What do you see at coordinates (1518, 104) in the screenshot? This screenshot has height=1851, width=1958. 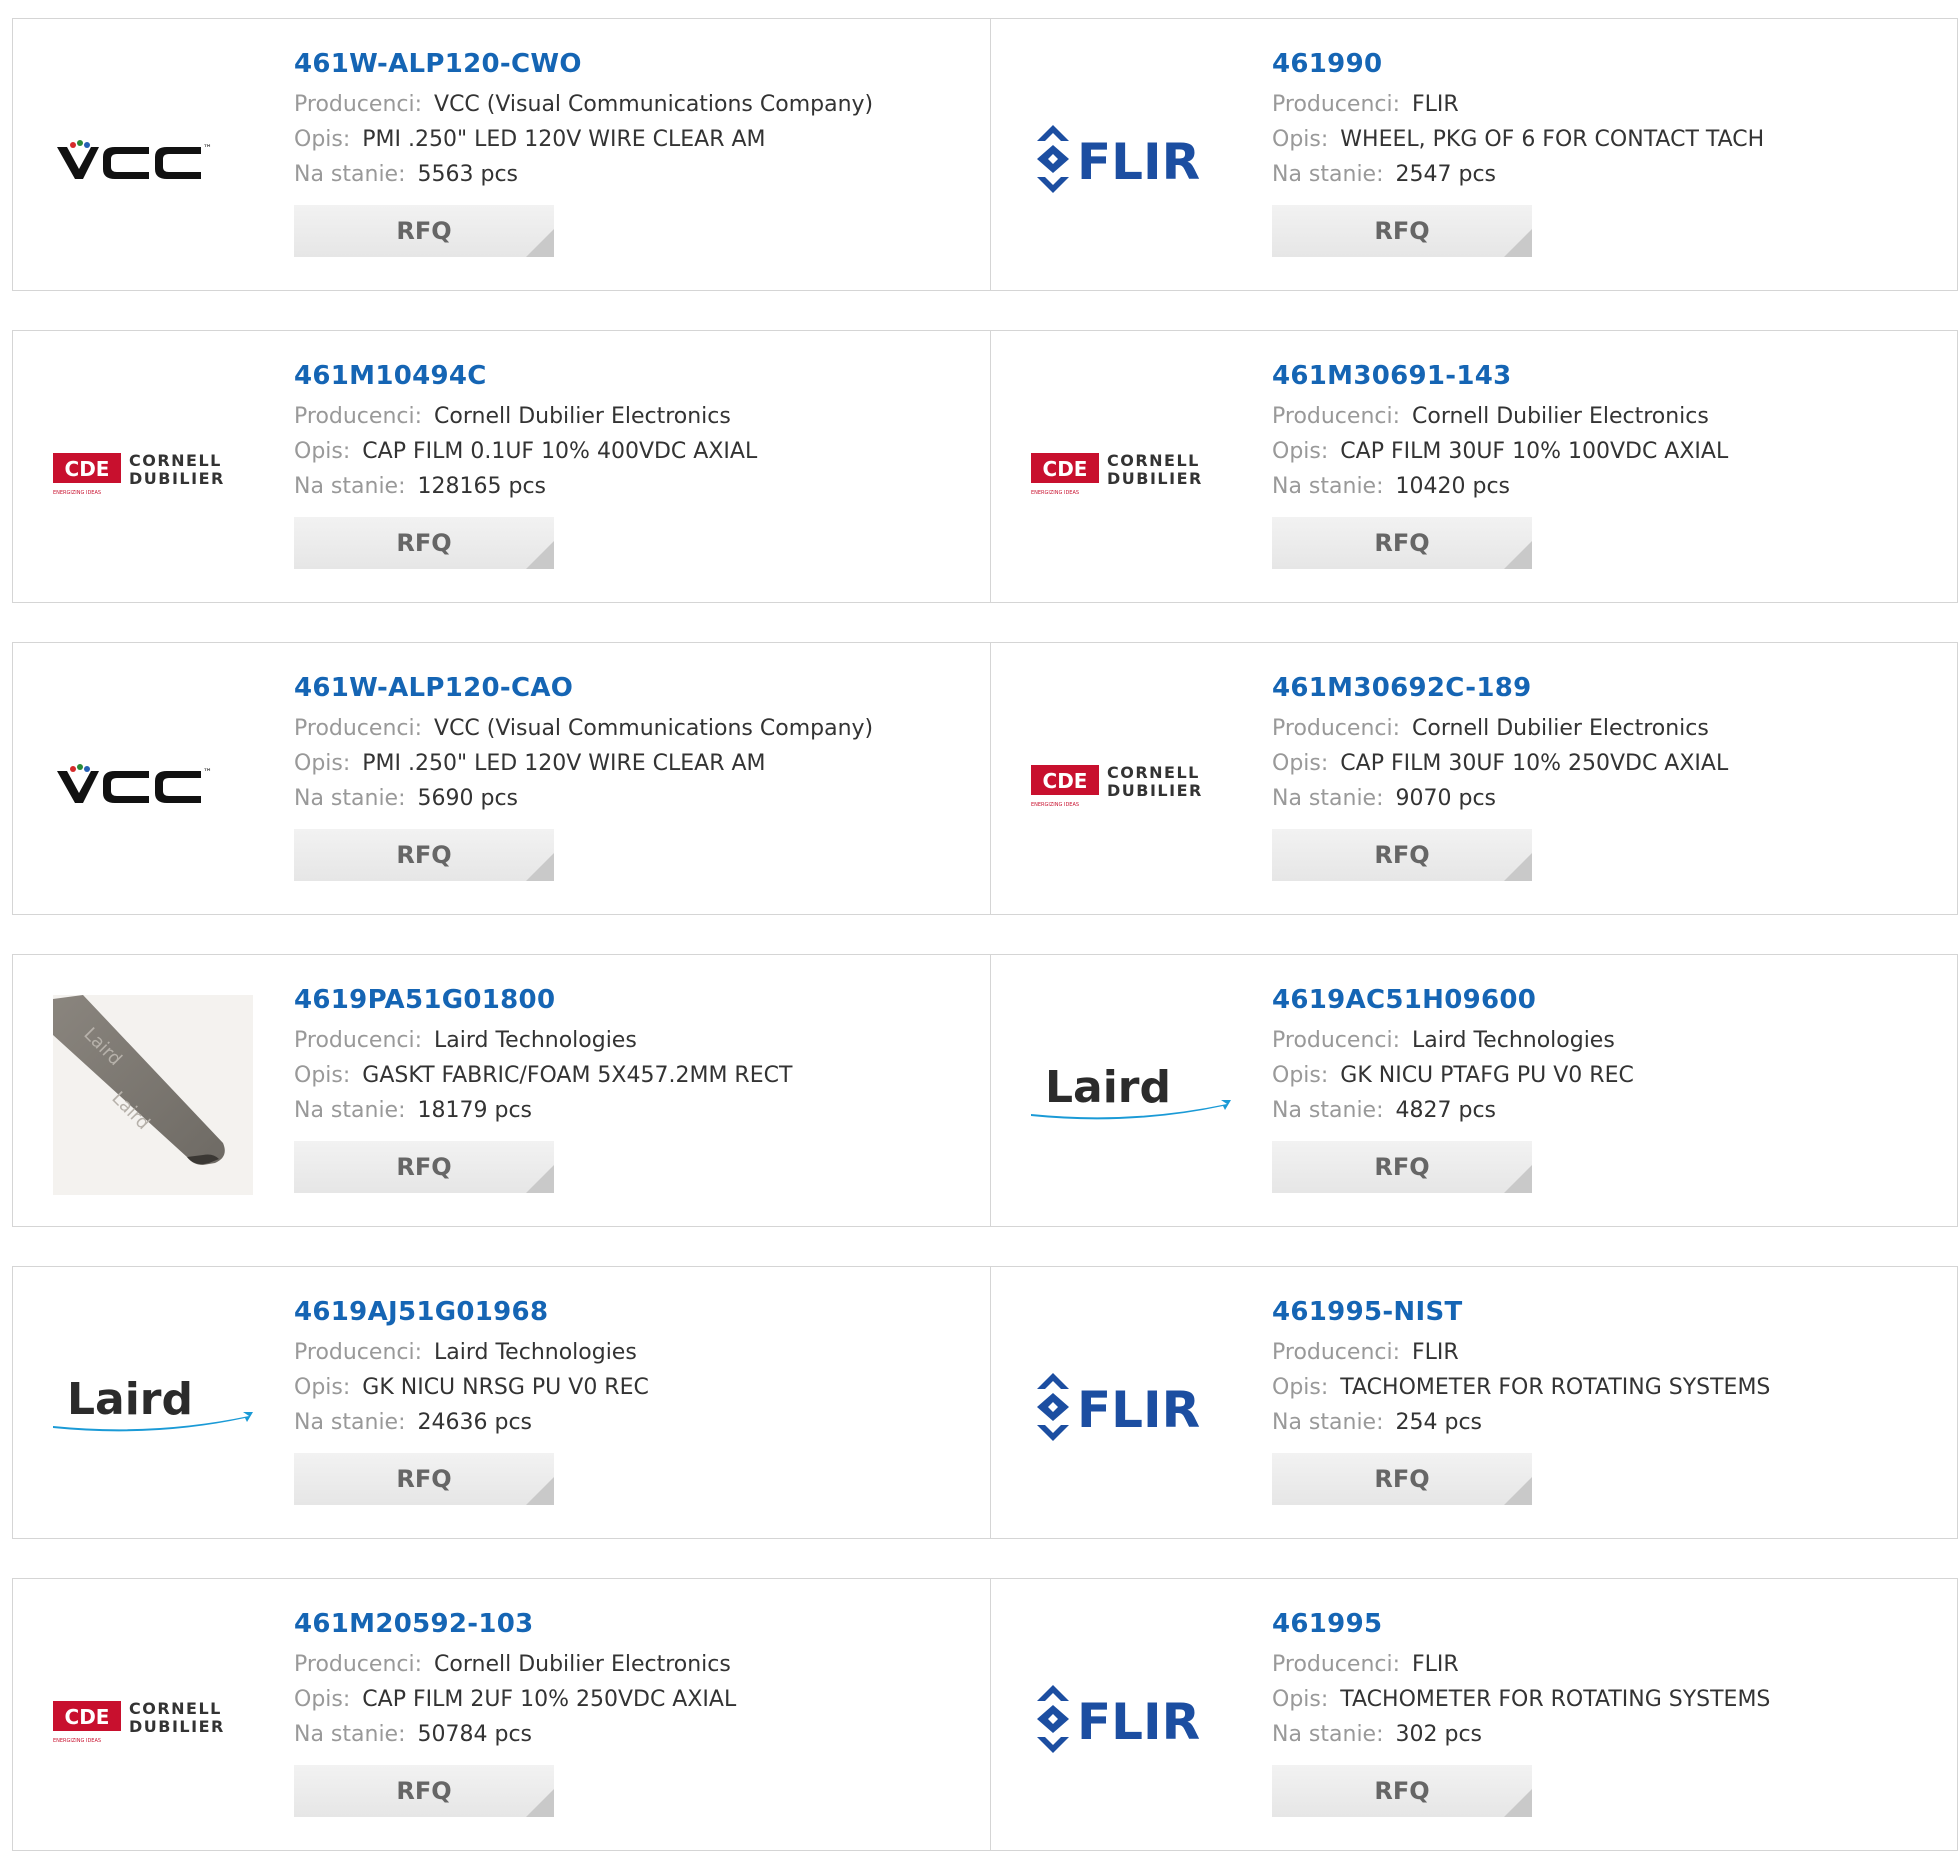 I see `manufacturer-line: Producenci: FLIR` at bounding box center [1518, 104].